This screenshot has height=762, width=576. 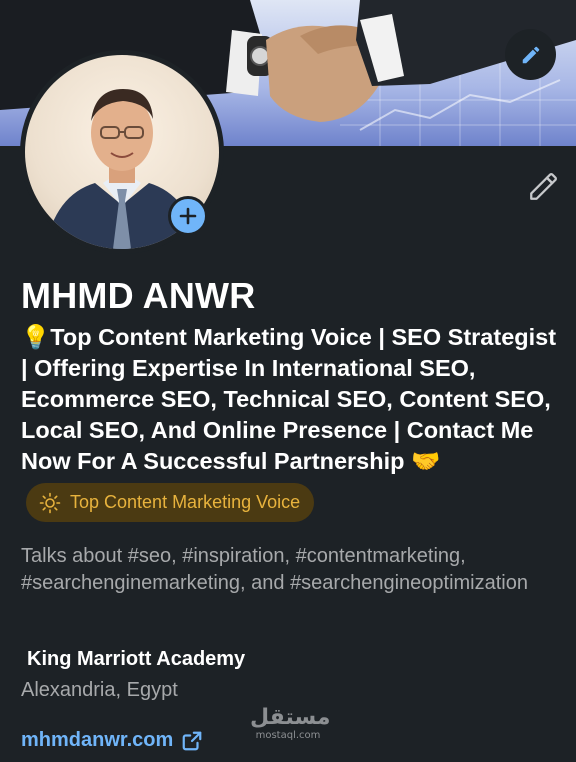 What do you see at coordinates (290, 717) in the screenshot?
I see `watermark-arabic: مستقل` at bounding box center [290, 717].